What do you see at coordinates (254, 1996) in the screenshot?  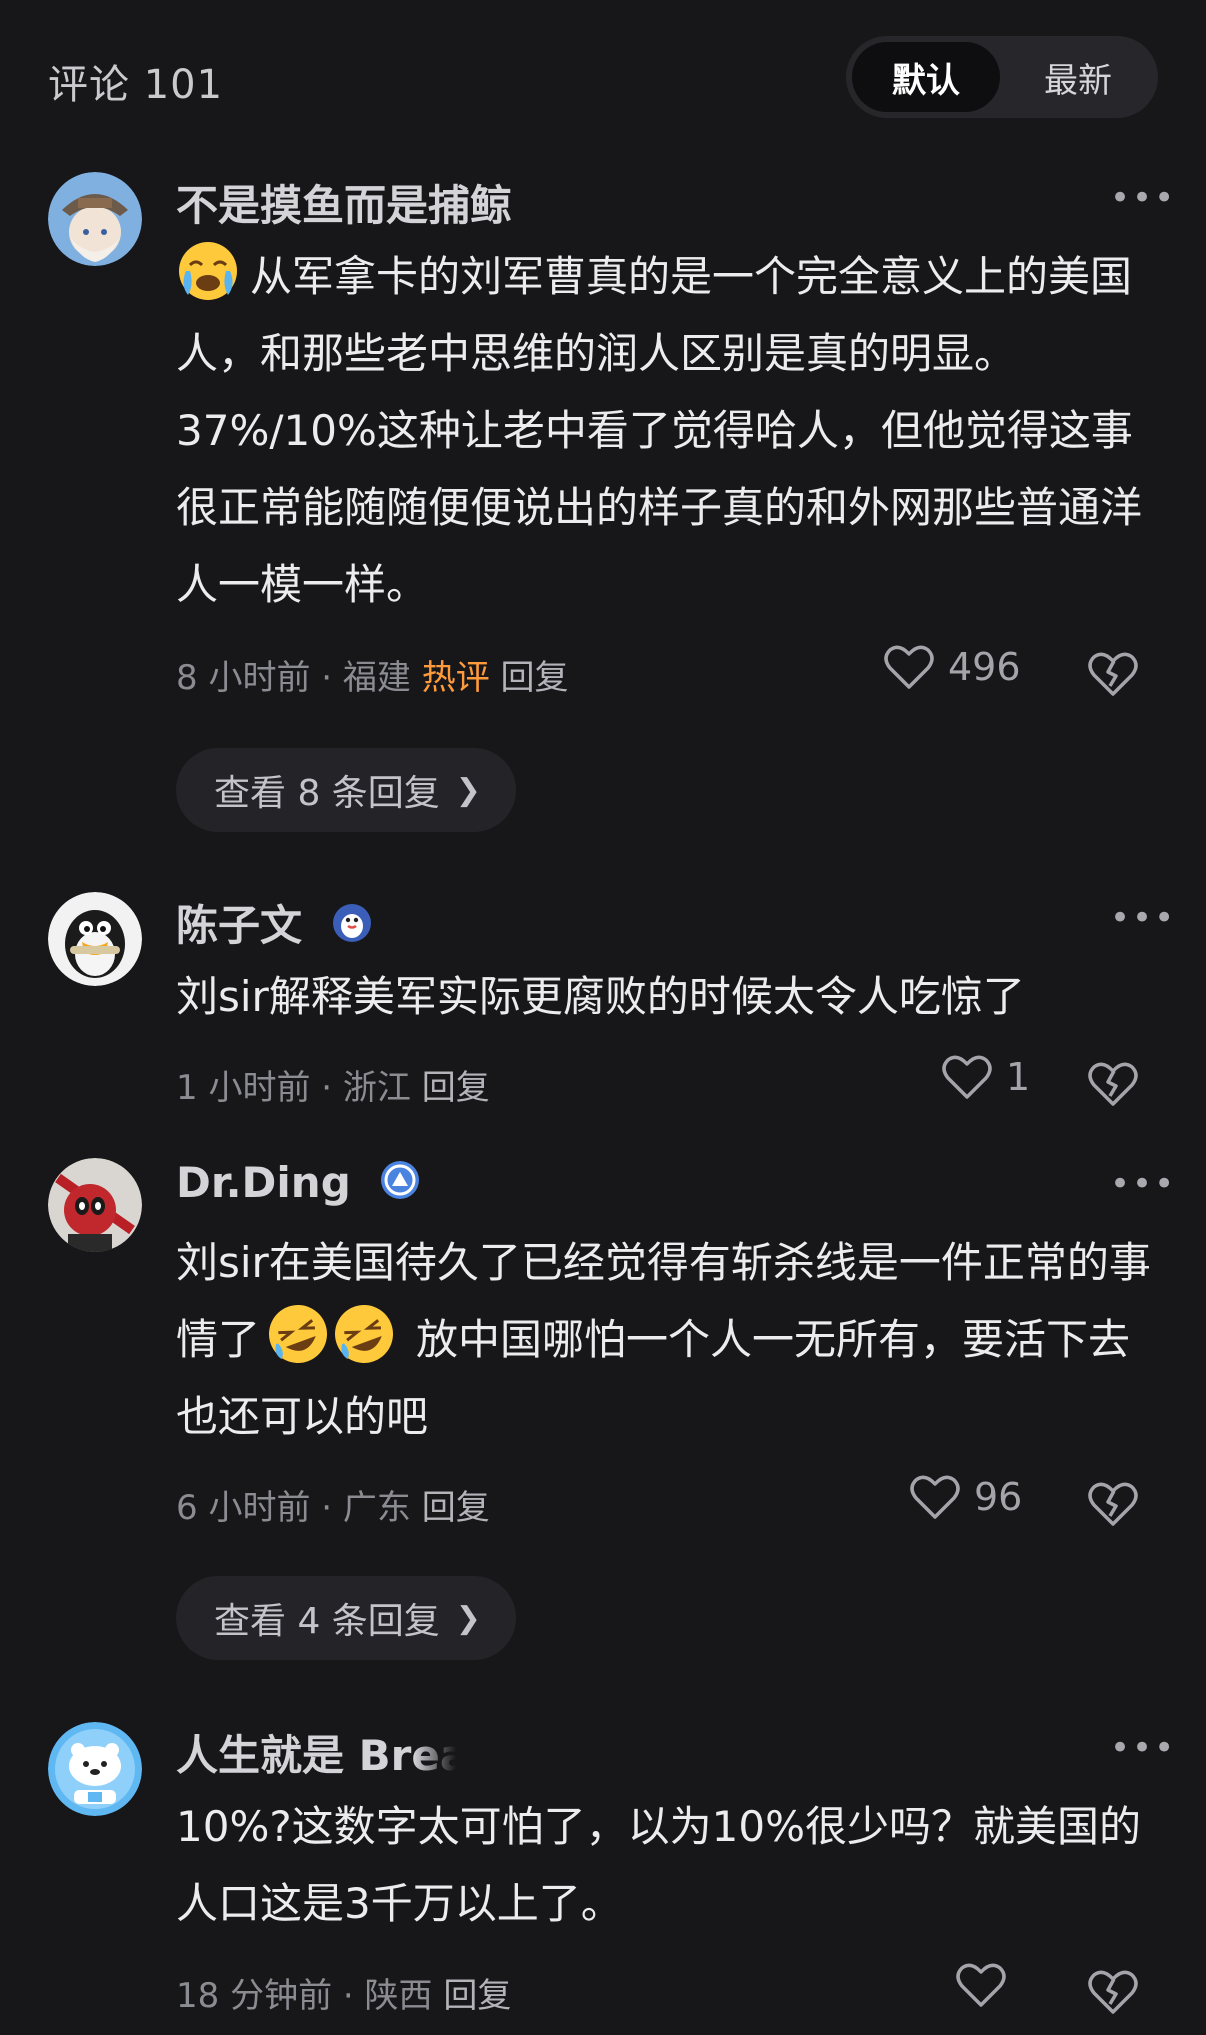 I see `comment-time: 18 分钟前` at bounding box center [254, 1996].